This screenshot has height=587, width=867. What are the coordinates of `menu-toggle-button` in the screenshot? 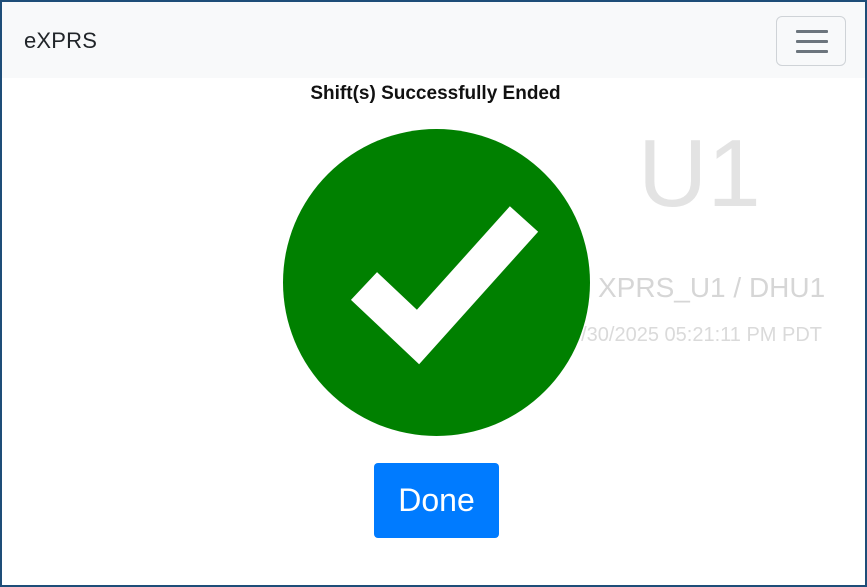 It's located at (811, 41).